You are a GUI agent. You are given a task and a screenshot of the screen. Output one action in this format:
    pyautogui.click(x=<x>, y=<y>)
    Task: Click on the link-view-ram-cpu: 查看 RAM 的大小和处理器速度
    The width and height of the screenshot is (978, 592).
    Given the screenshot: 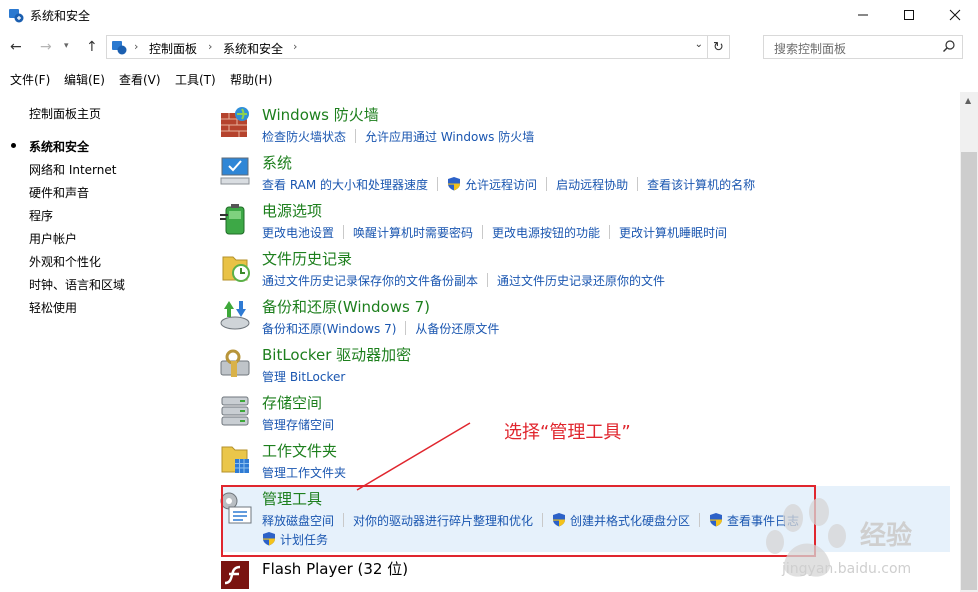 What is the action you would take?
    pyautogui.click(x=345, y=184)
    